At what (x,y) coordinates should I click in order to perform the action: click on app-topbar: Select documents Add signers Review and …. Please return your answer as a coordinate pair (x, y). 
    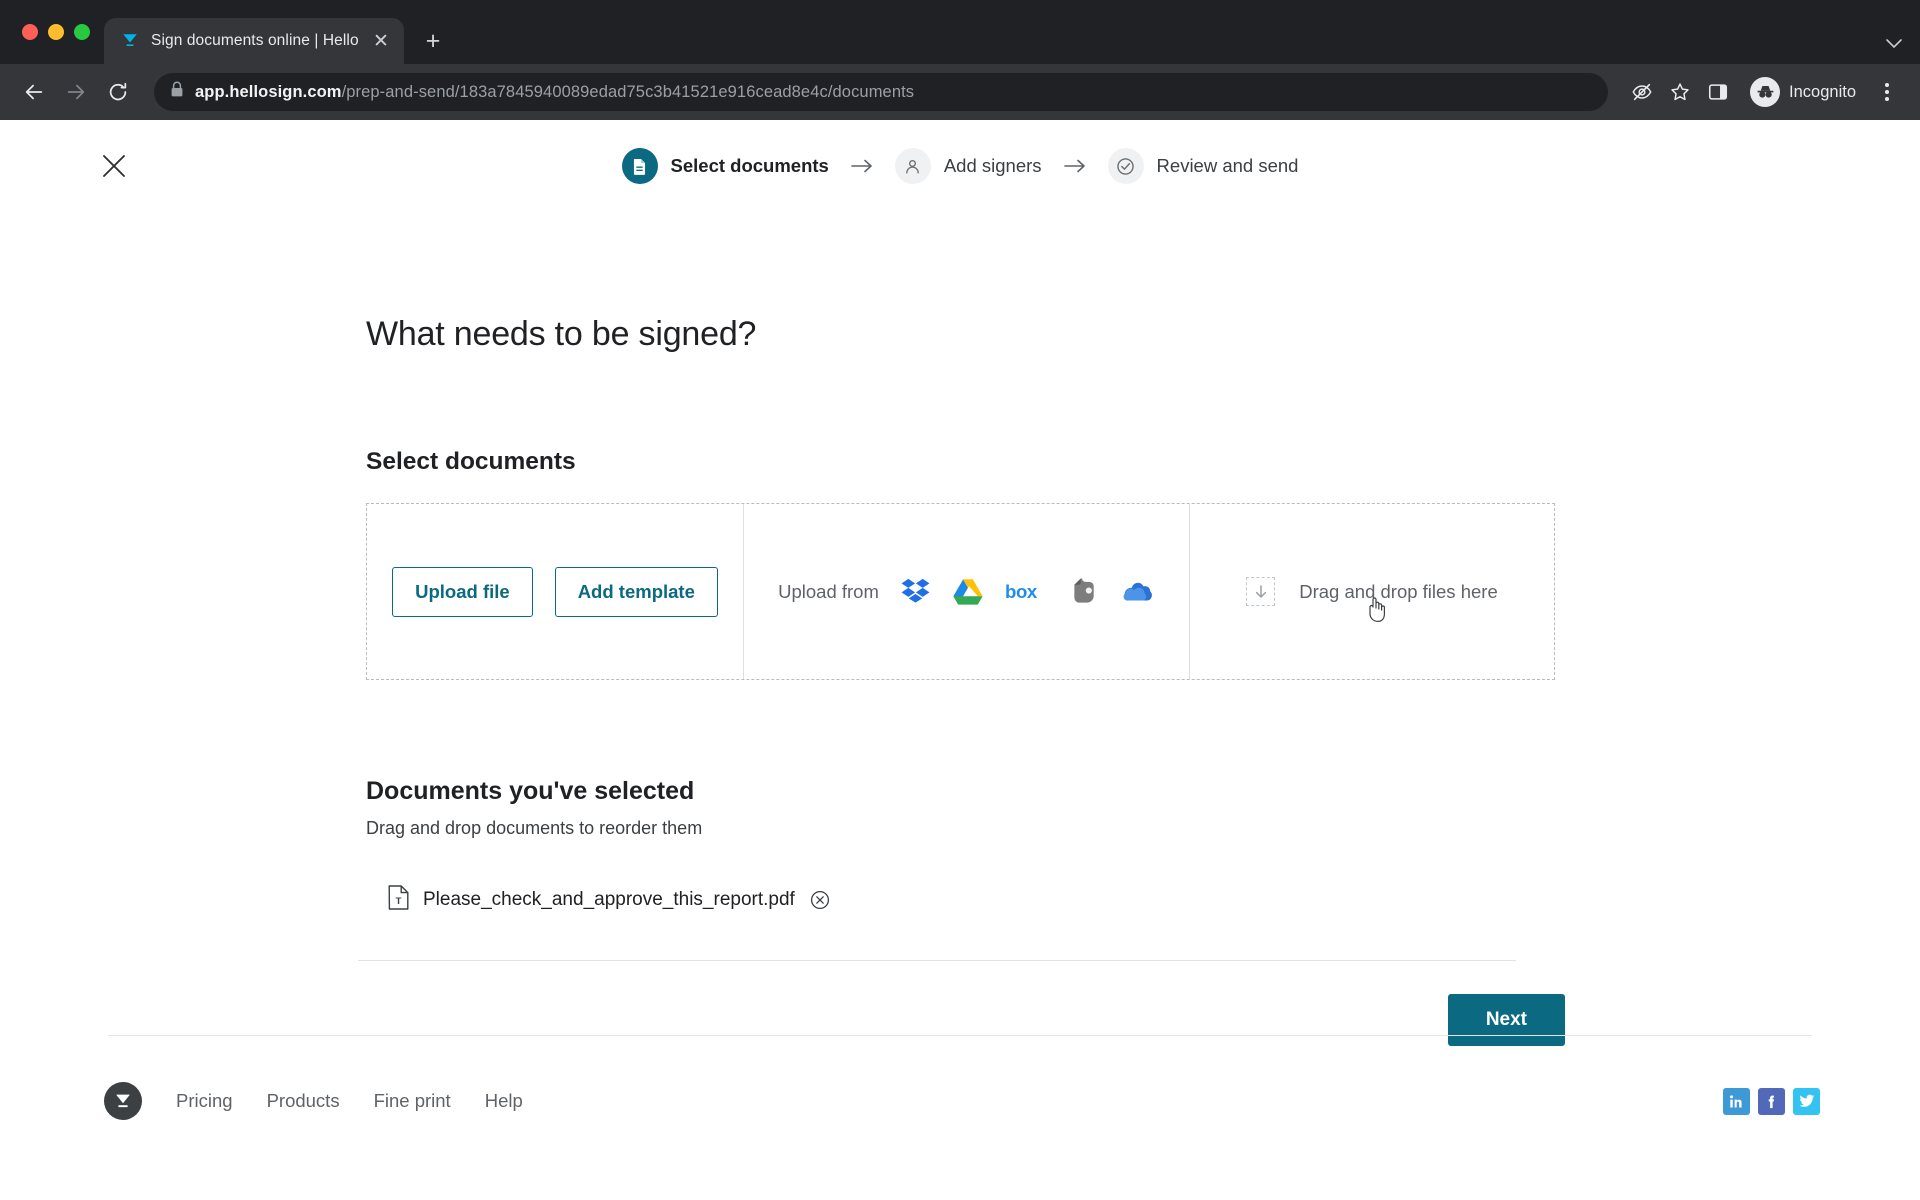
    Looking at the image, I should click on (960, 166).